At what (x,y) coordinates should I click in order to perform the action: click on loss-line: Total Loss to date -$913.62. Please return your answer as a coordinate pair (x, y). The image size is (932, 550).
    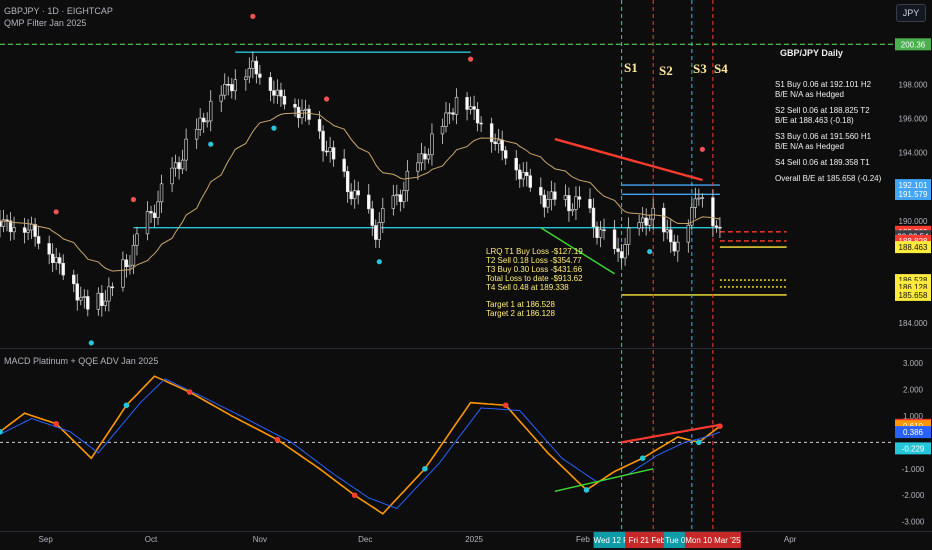
    Looking at the image, I should click on (534, 278).